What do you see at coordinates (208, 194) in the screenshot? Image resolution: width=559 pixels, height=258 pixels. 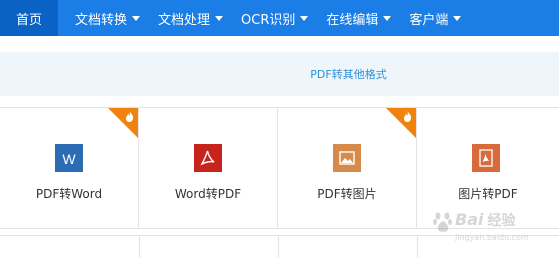 I see `tool-label: Word转PDF` at bounding box center [208, 194].